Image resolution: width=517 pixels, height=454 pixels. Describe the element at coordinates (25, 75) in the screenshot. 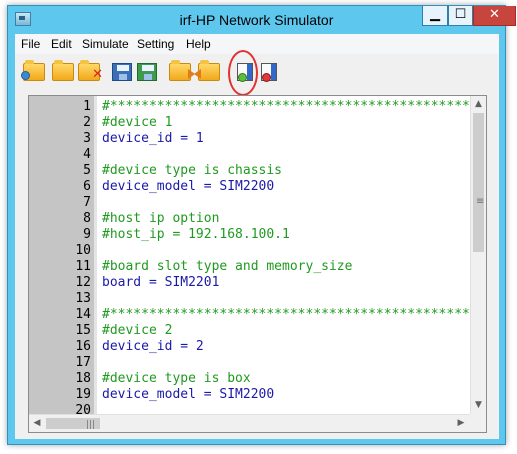

I see `gear-icon` at that location.